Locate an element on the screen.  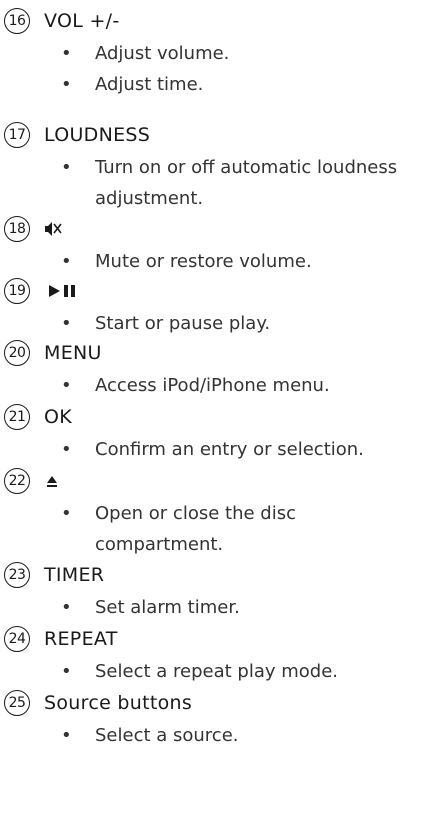
item-title: LOUDNESS is located at coordinates (97, 135).